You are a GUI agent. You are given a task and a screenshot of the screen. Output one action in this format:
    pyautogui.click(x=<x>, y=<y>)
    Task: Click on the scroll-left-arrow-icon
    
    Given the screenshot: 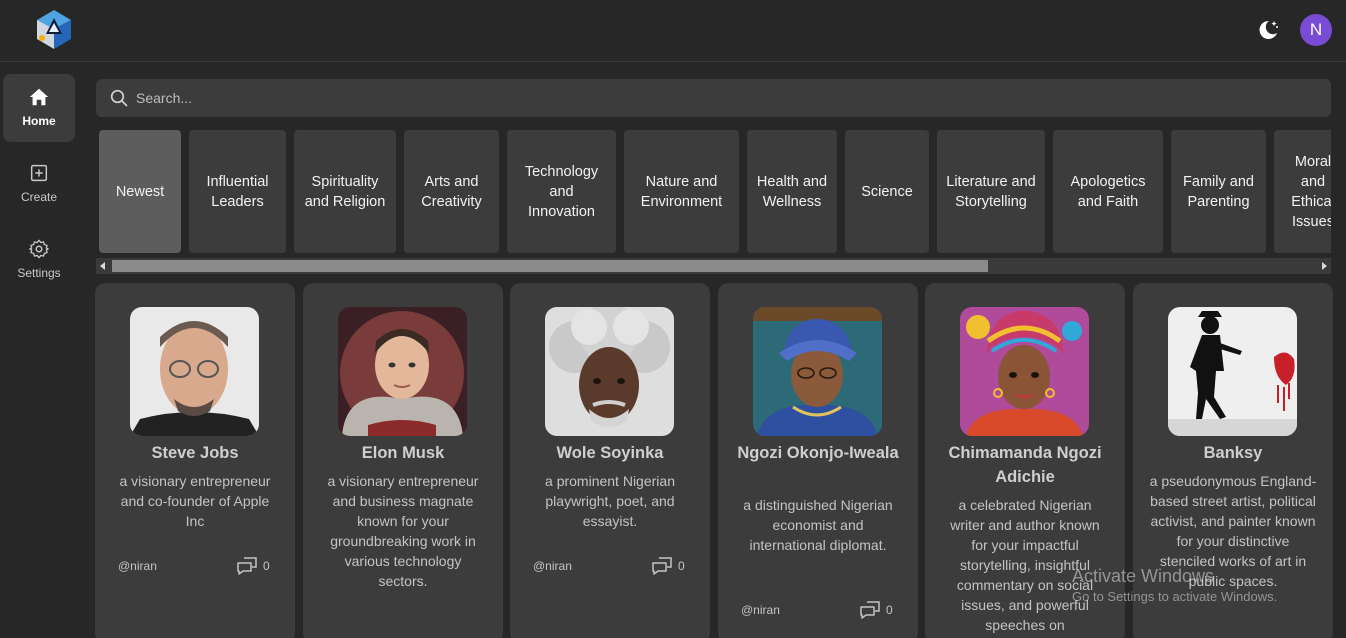 What is the action you would take?
    pyautogui.click(x=103, y=266)
    